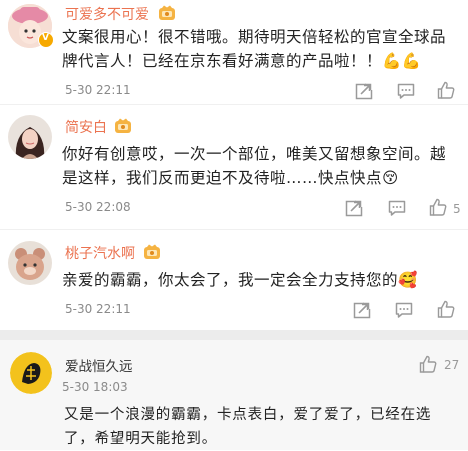  I want to click on girl-photo-avatar, so click(30, 137).